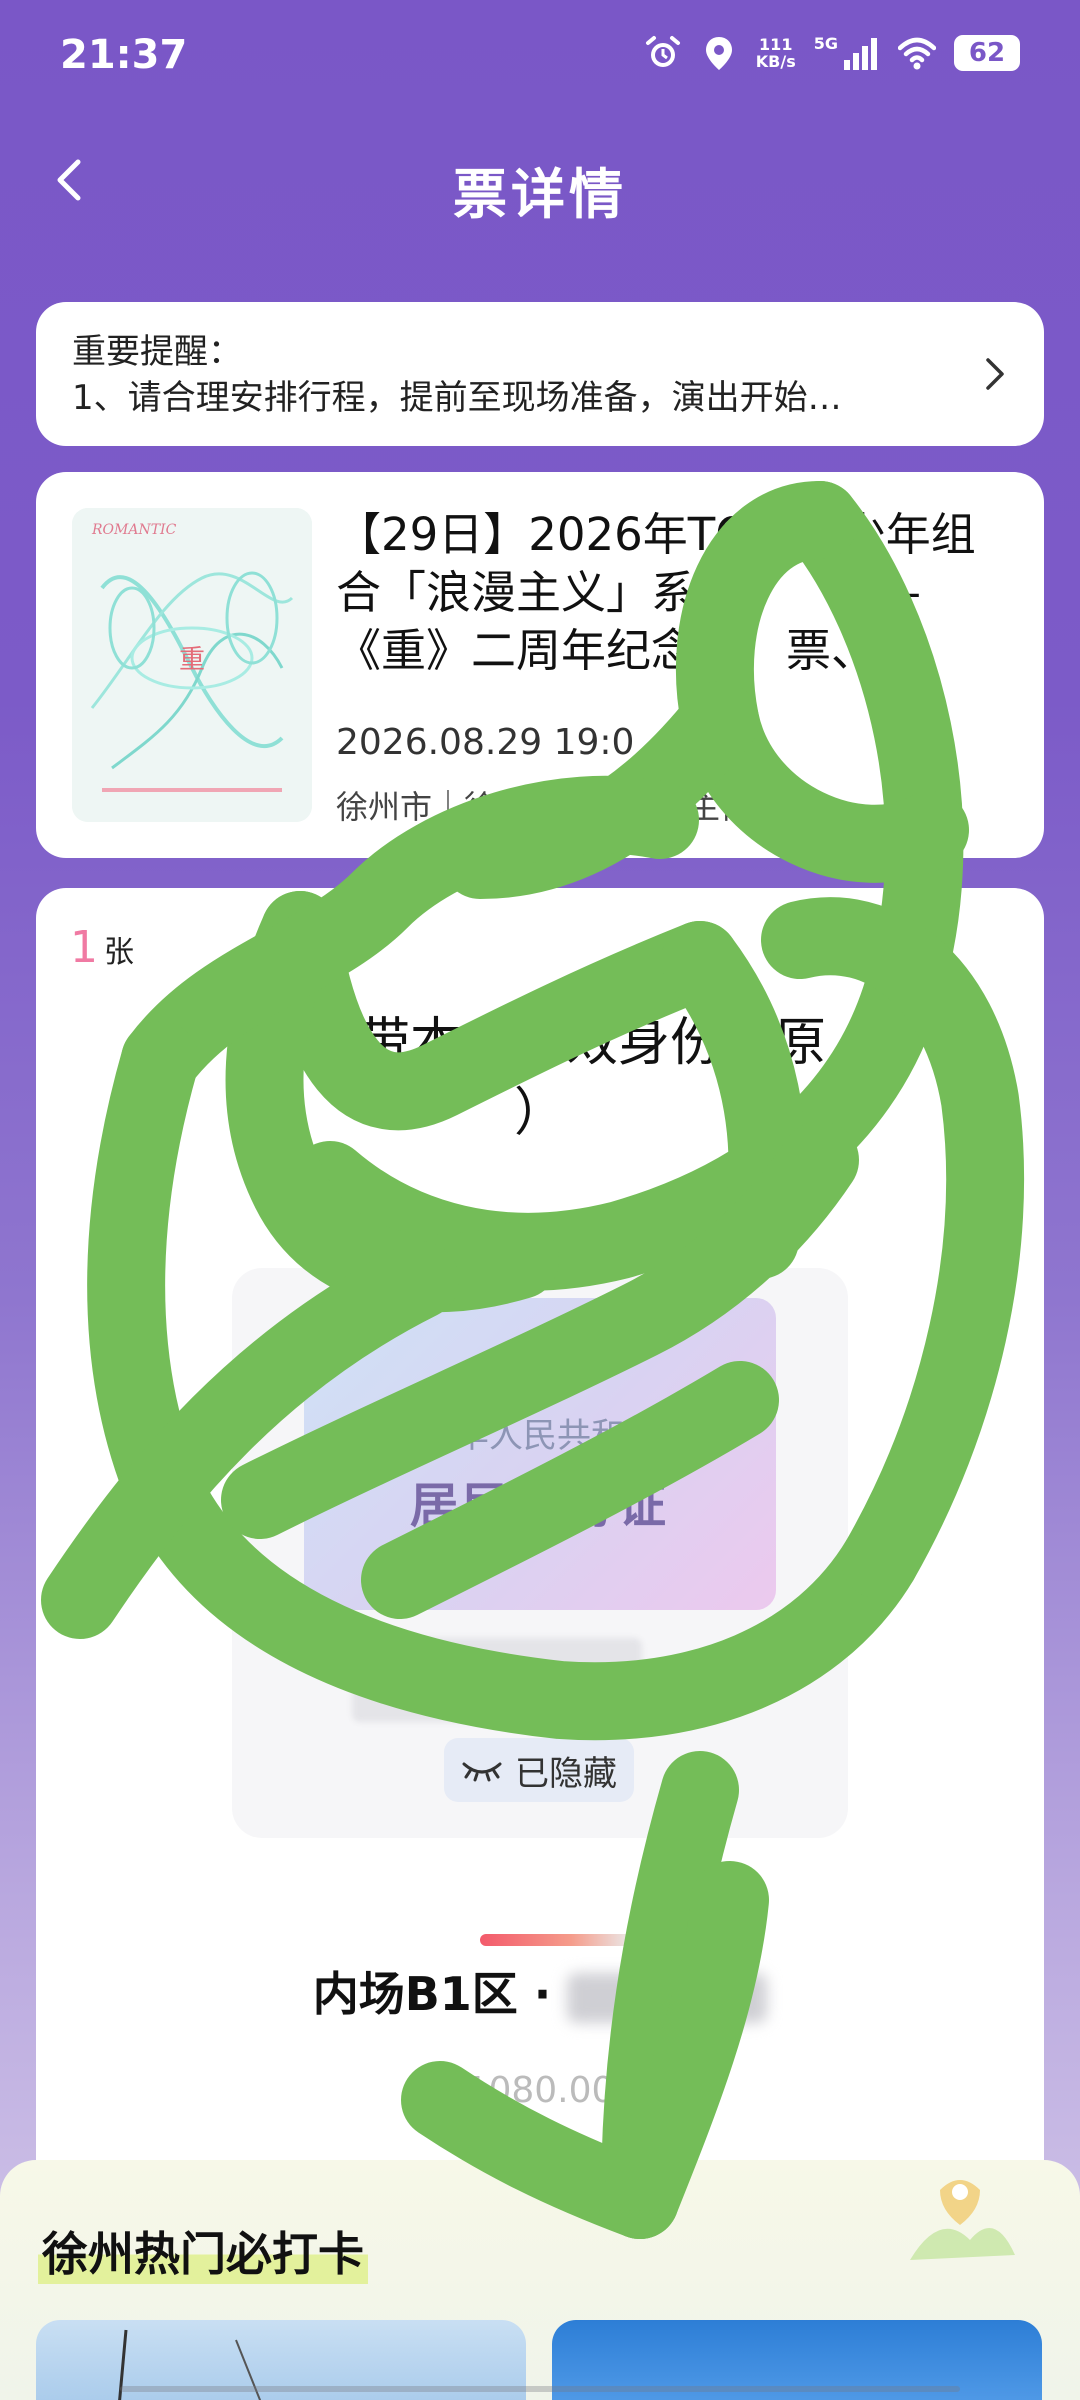 The width and height of the screenshot is (1080, 2400). Describe the element at coordinates (540, 2090) in the screenshot. I see `ticket-price: 1080.00` at that location.